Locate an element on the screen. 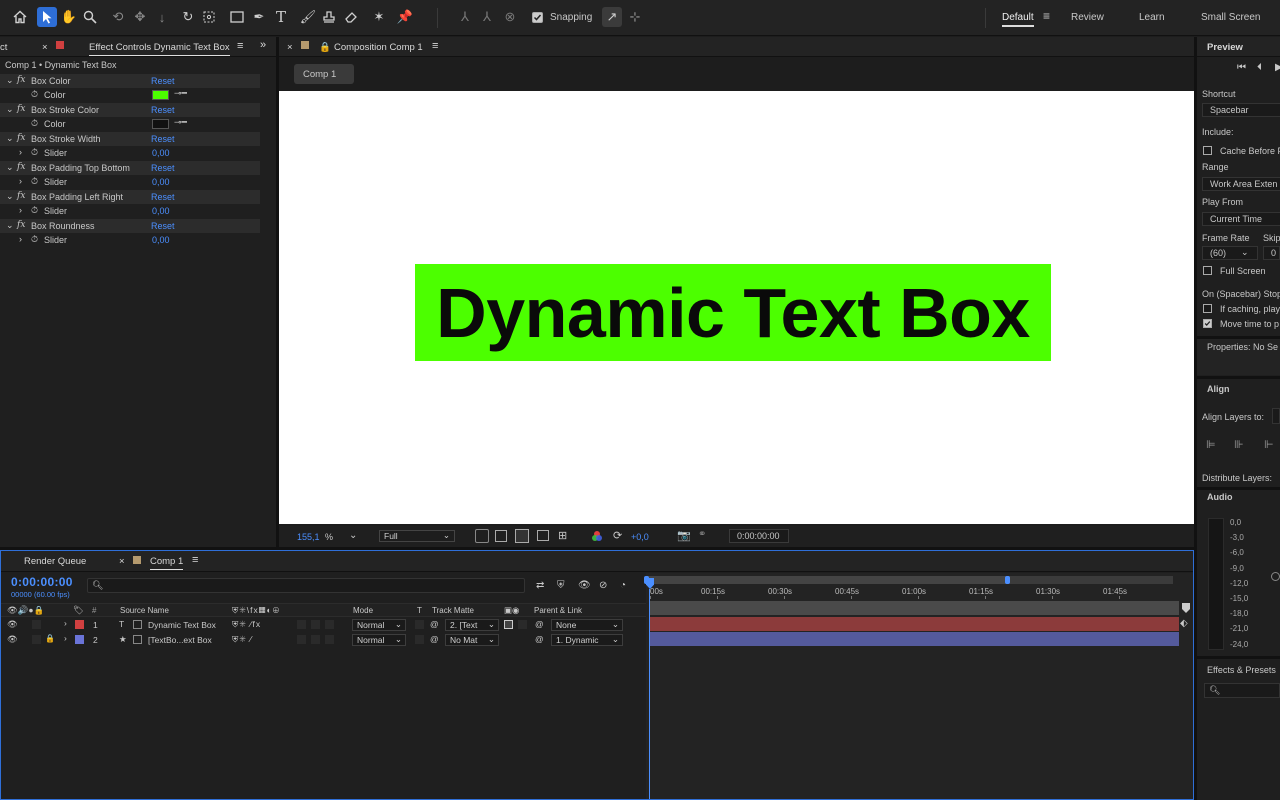 This screenshot has width=1280, height=800. if-caching-checkbox is located at coordinates (1207, 308).